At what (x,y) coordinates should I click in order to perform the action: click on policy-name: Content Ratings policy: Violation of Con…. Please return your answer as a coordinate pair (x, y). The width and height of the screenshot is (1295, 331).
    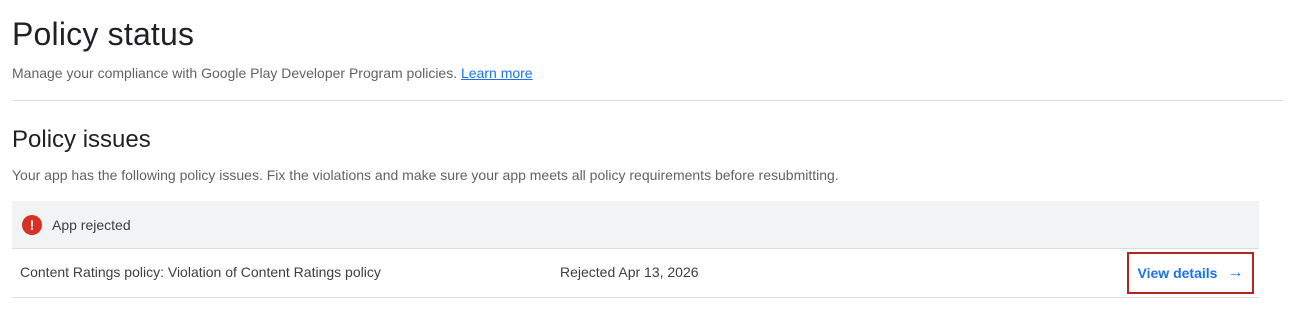
    Looking at the image, I should click on (200, 272).